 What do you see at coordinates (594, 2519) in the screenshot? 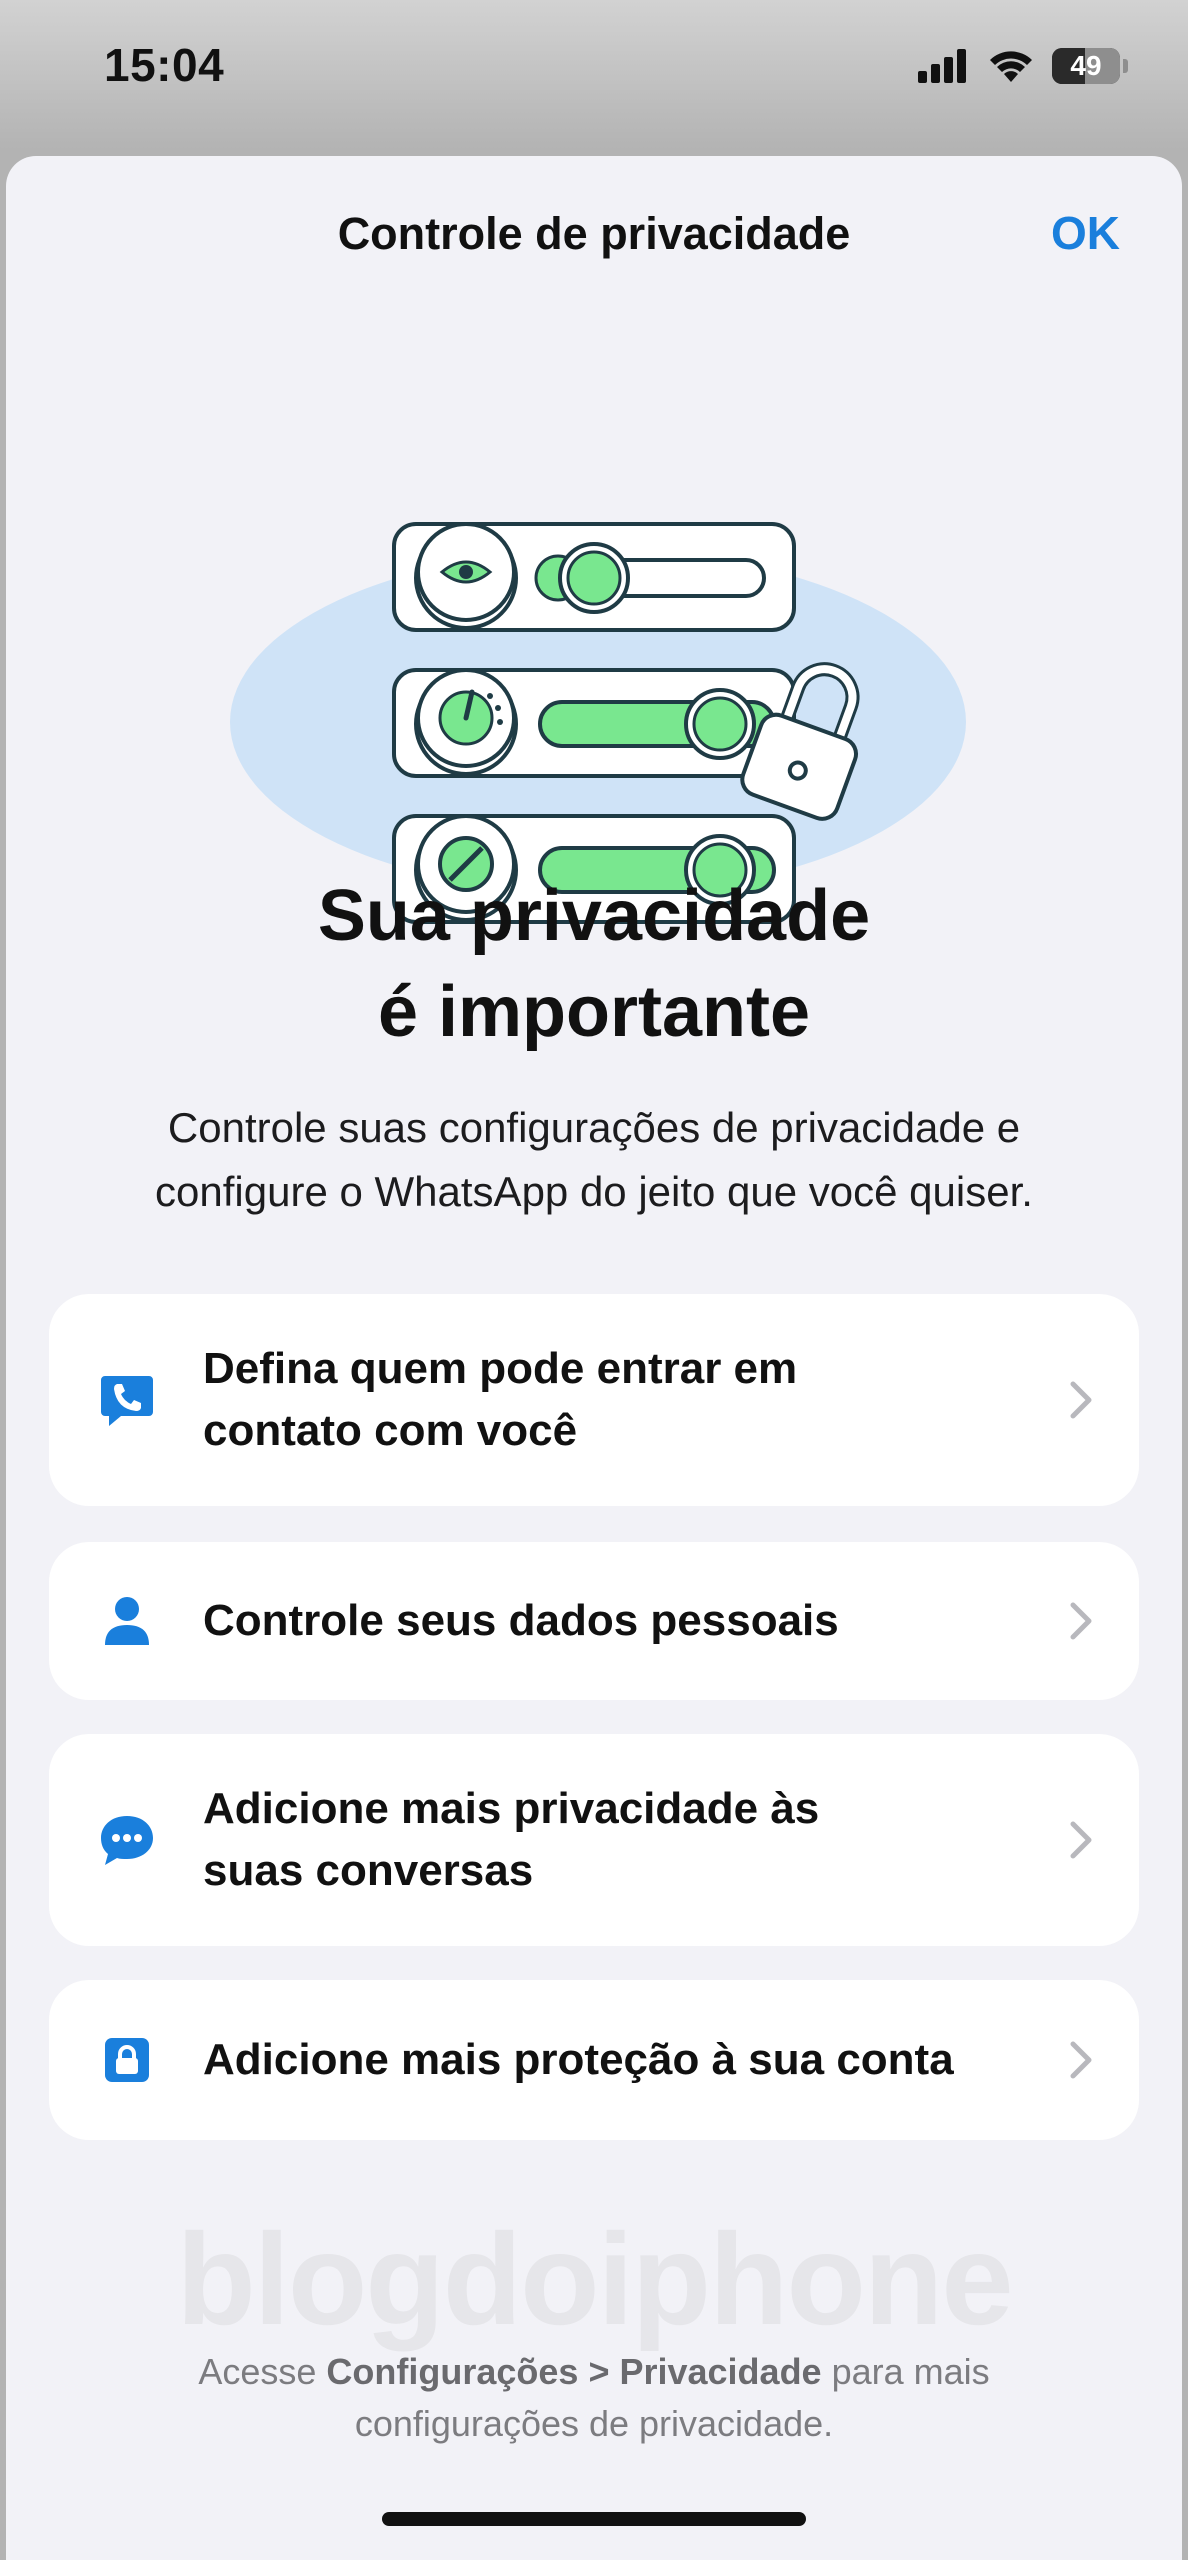
I see `home-indicator` at bounding box center [594, 2519].